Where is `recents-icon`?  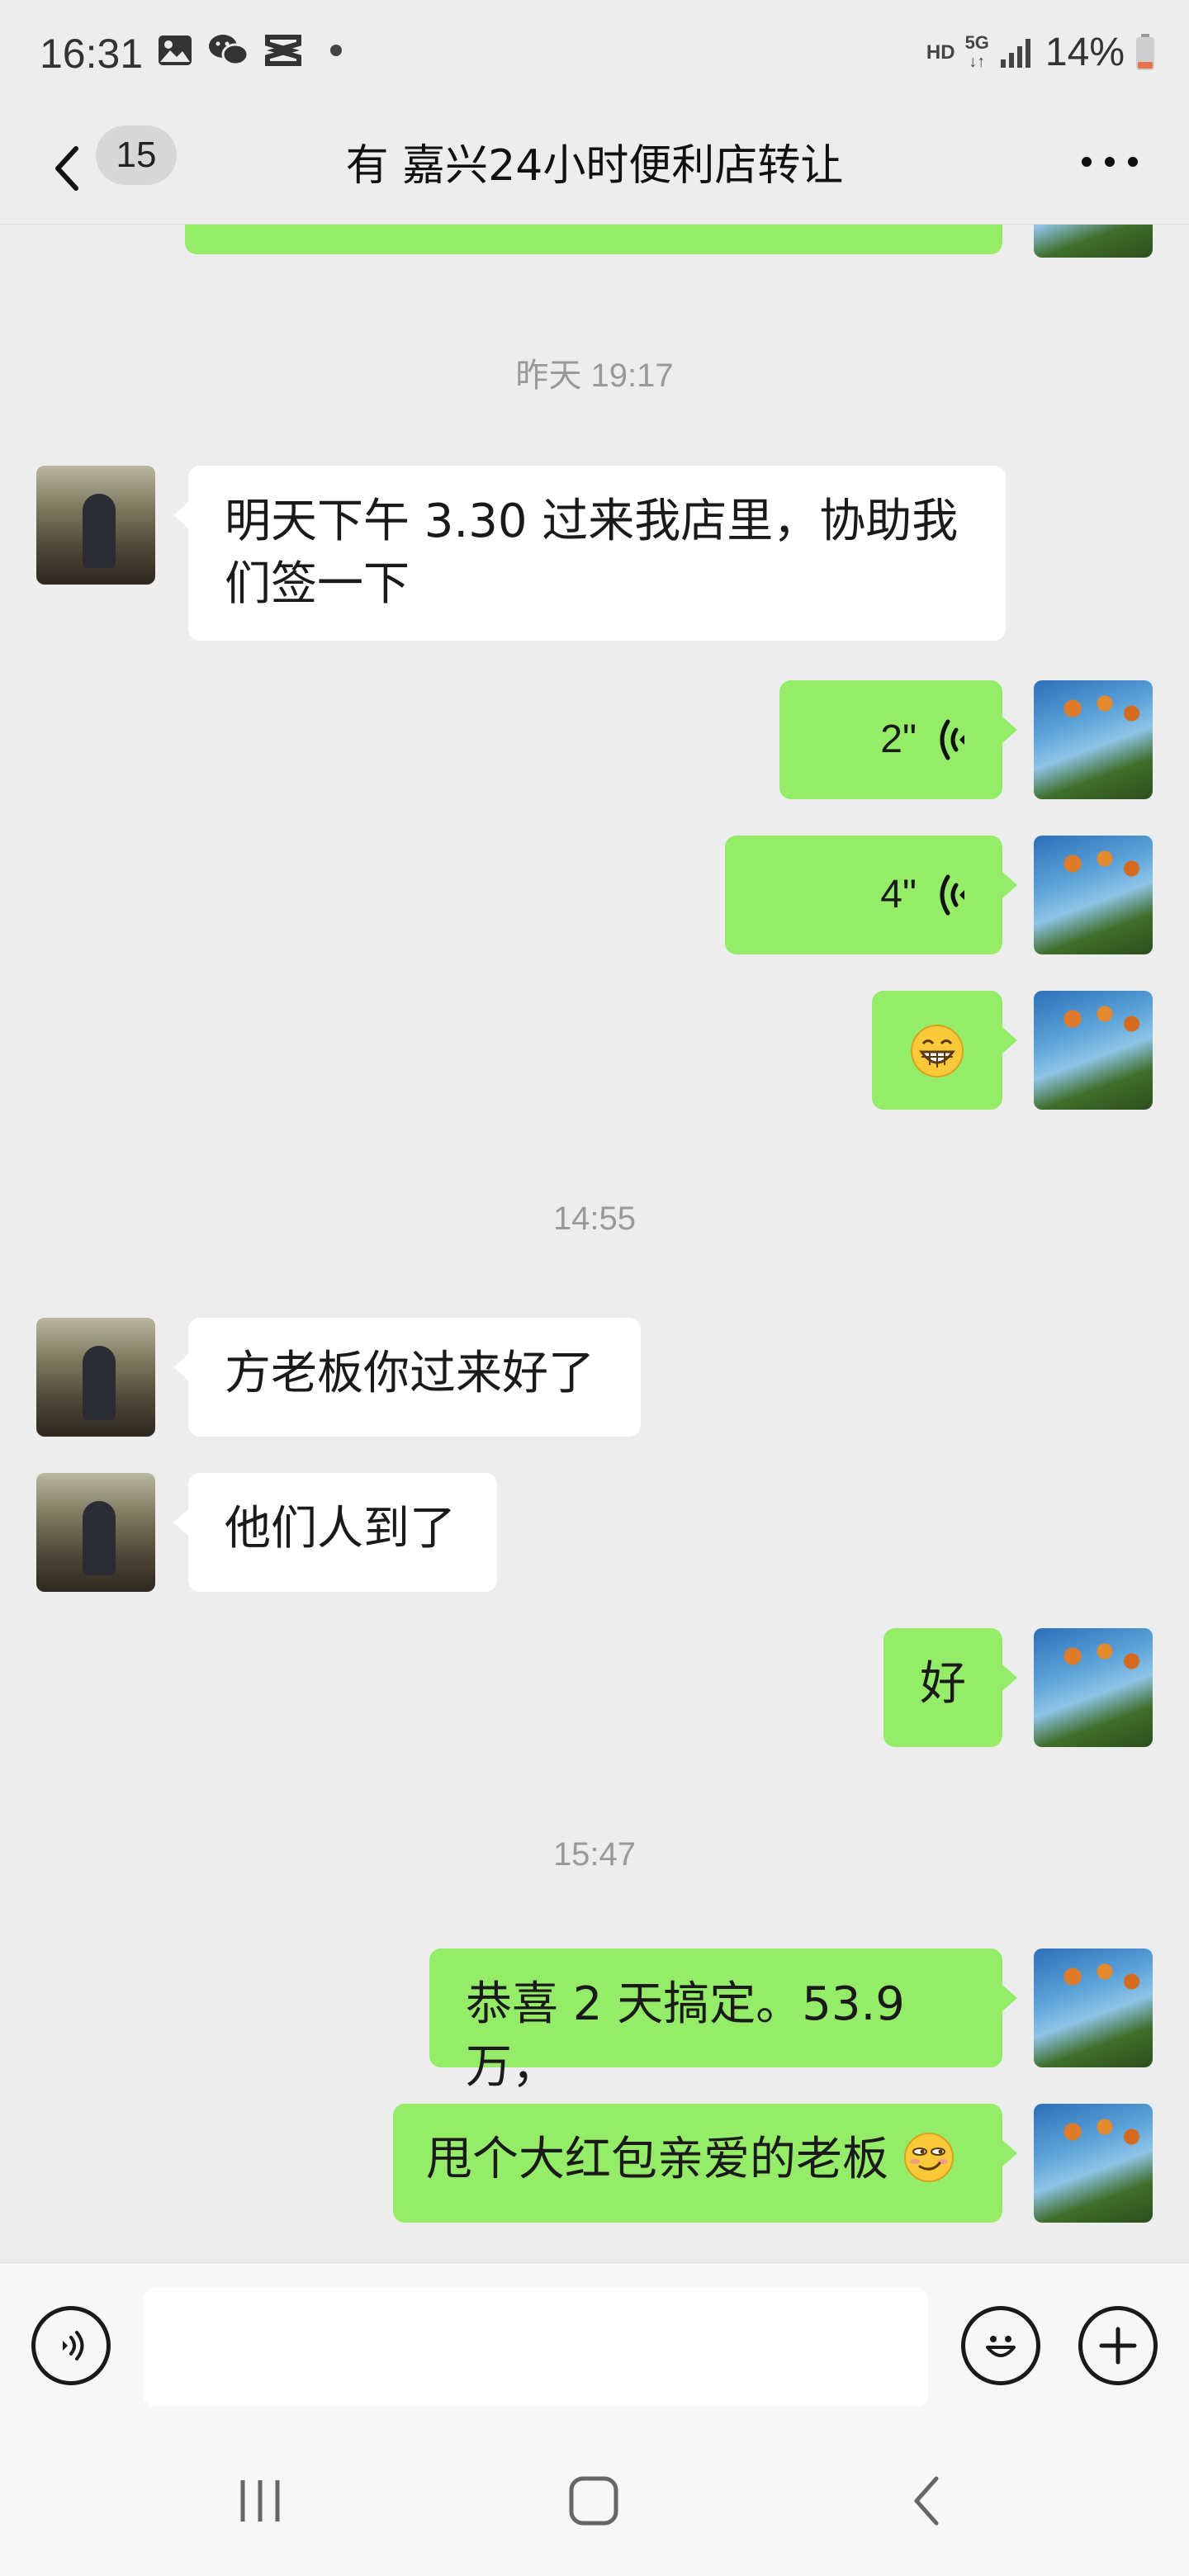 recents-icon is located at coordinates (260, 2501).